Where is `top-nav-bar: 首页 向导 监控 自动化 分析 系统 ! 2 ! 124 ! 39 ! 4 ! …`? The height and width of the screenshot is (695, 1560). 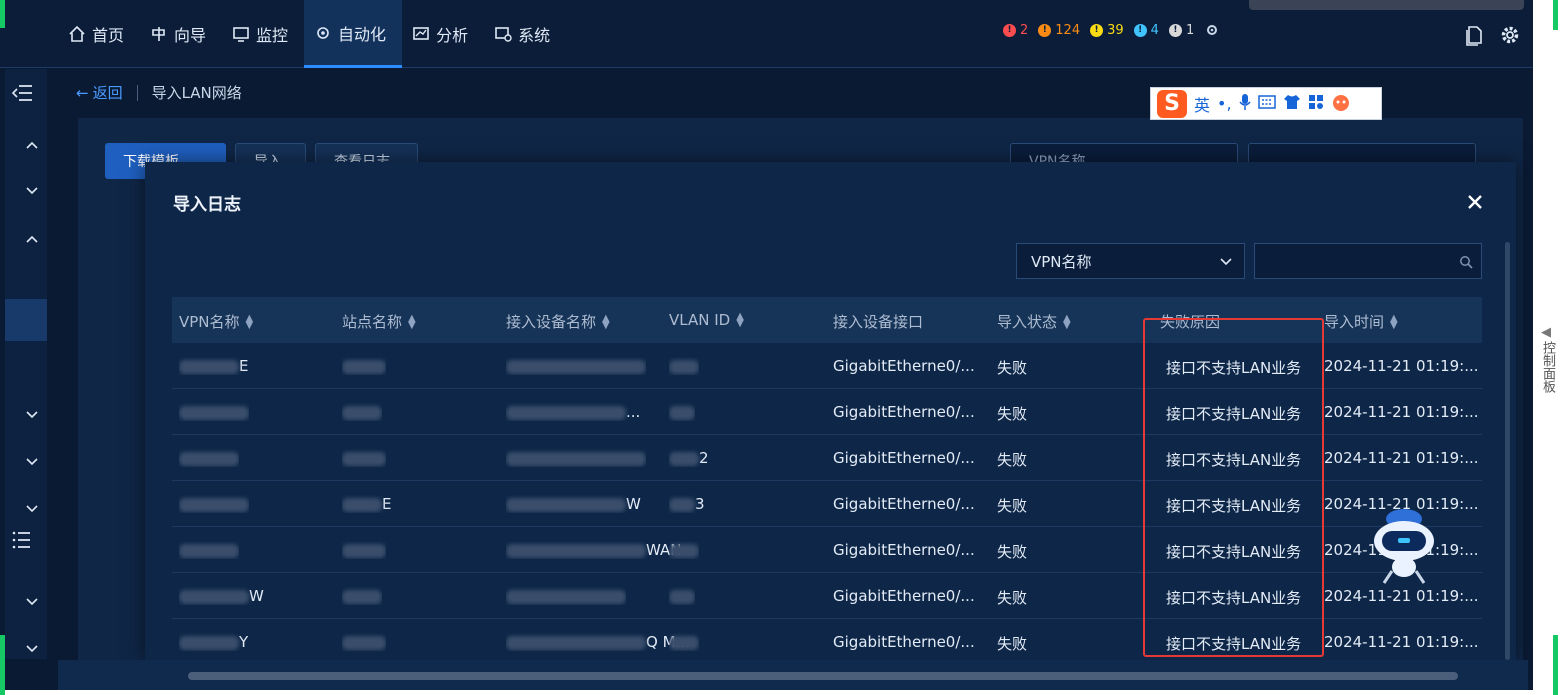 top-nav-bar: 首页 向导 监控 自动化 分析 系统 ! 2 ! 124 ! 39 ! 4 ! … is located at coordinates (766, 34).